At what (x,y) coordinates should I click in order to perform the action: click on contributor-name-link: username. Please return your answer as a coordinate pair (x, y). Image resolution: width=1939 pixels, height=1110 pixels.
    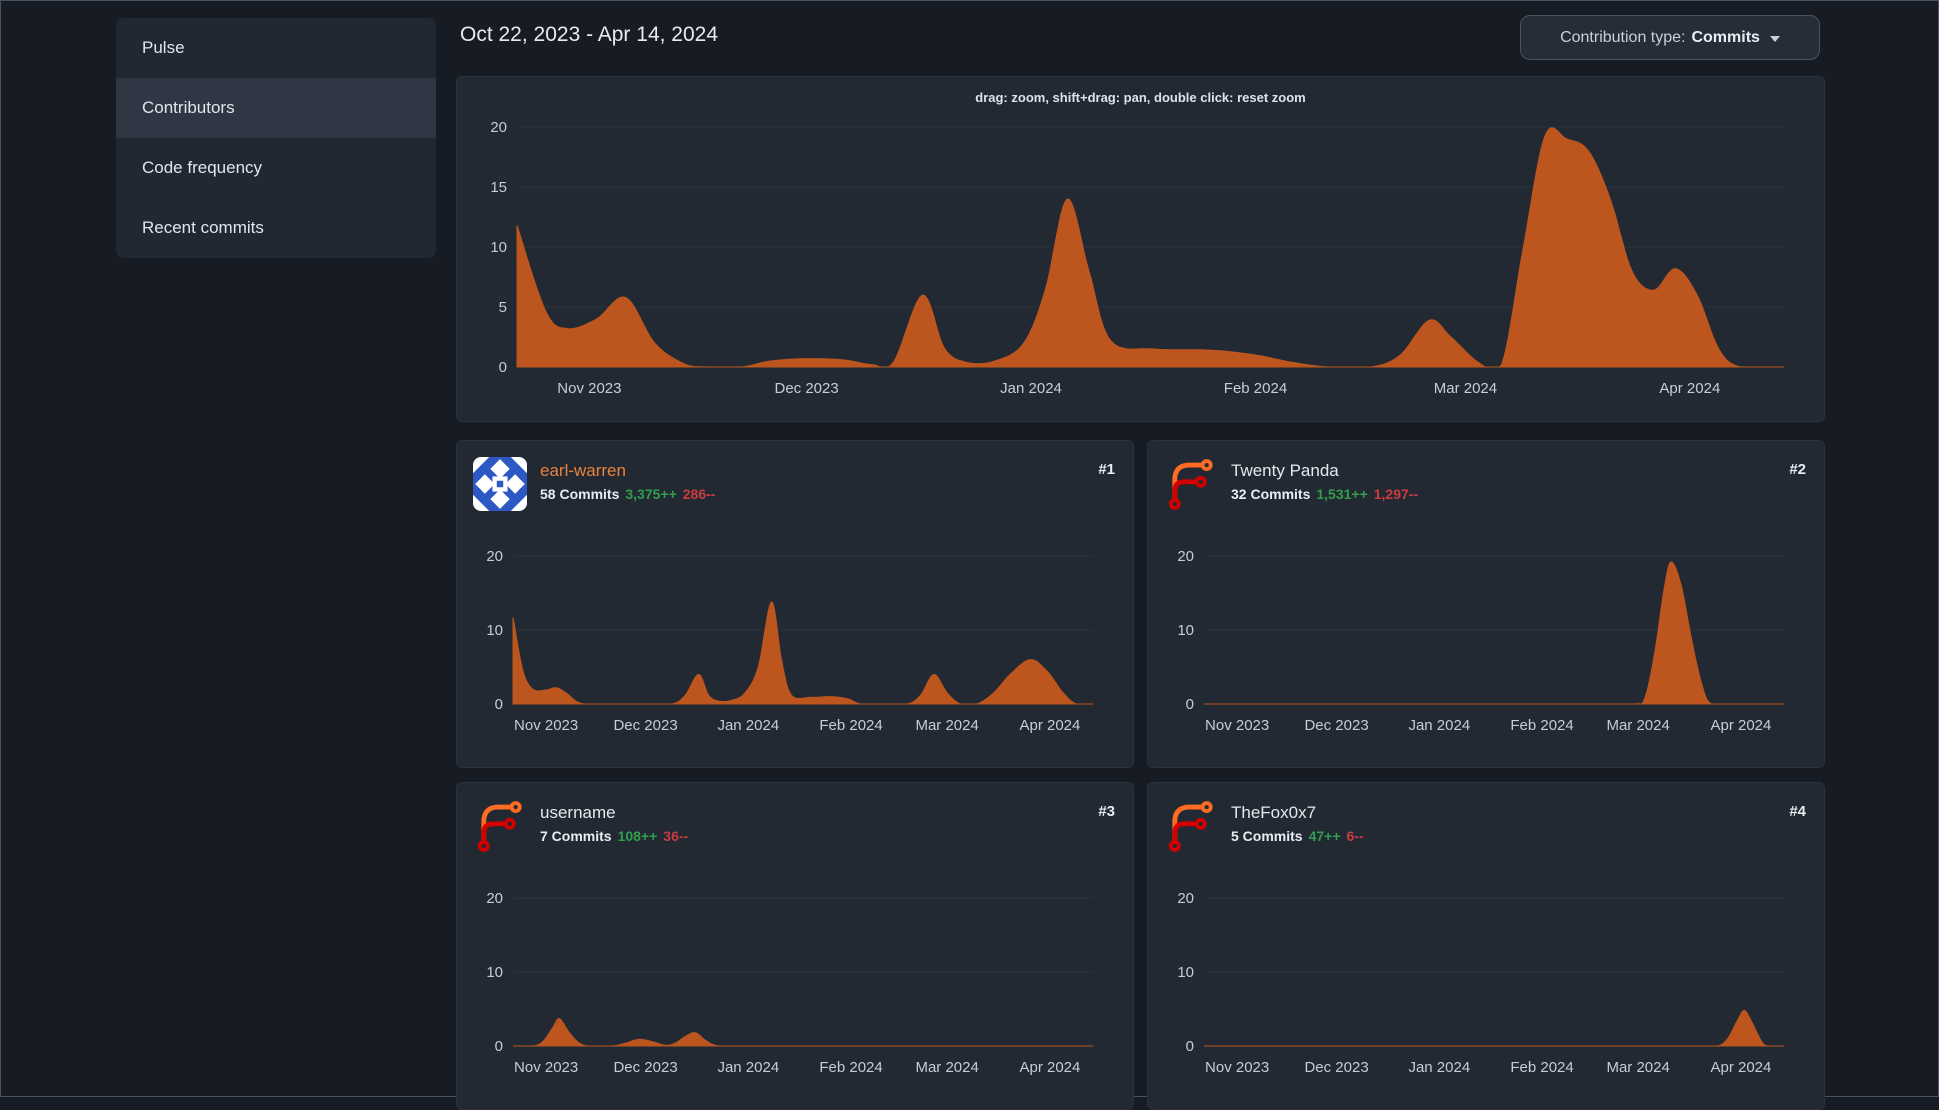
    Looking at the image, I should click on (614, 813).